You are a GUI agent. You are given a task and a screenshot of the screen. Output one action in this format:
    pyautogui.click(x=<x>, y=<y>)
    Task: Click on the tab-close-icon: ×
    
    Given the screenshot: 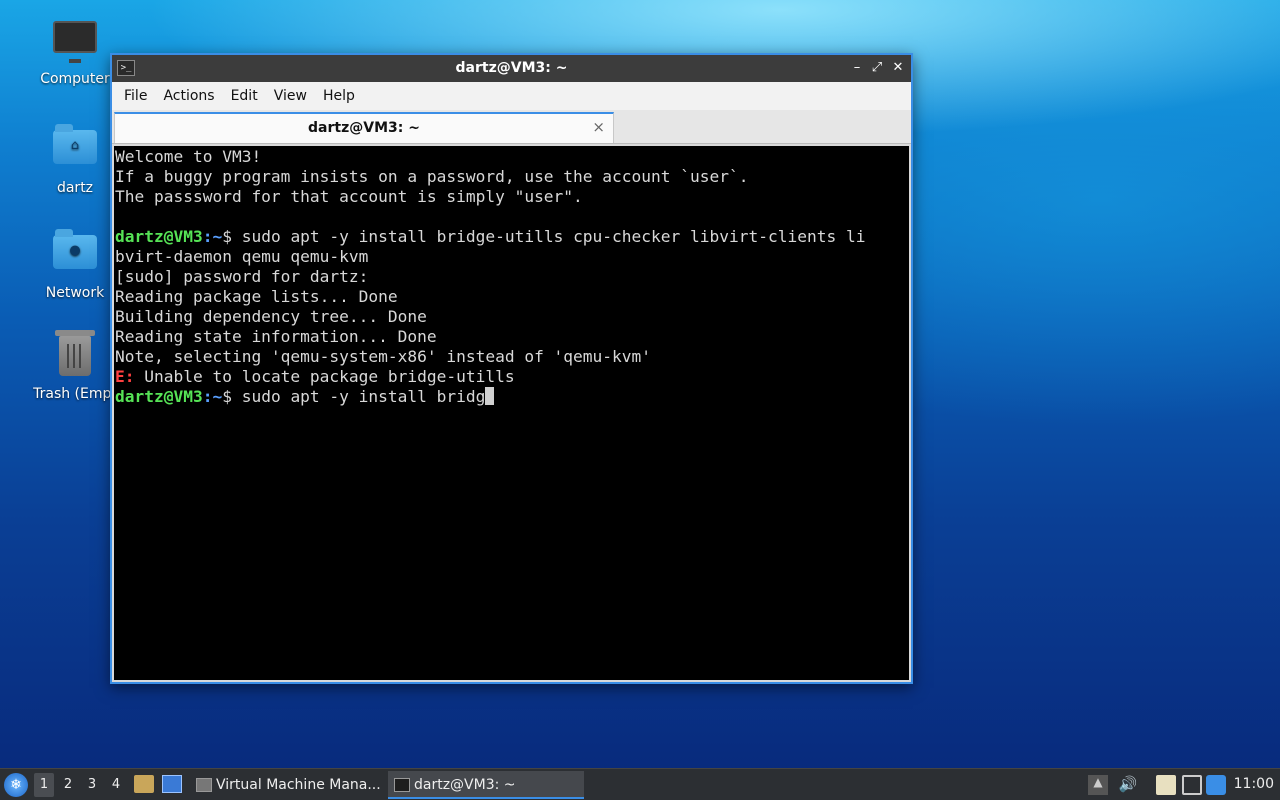 What is the action you would take?
    pyautogui.click(x=598, y=127)
    